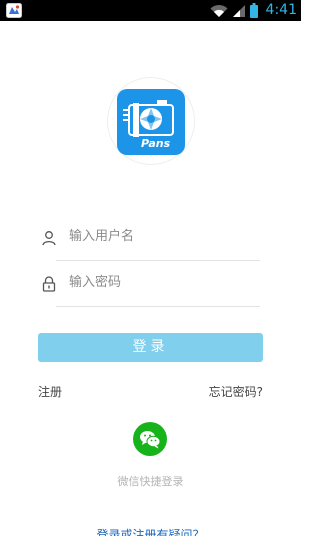 The image size is (320, 536). Describe the element at coordinates (150, 10) in the screenshot. I see `status-bar: 4:41` at that location.